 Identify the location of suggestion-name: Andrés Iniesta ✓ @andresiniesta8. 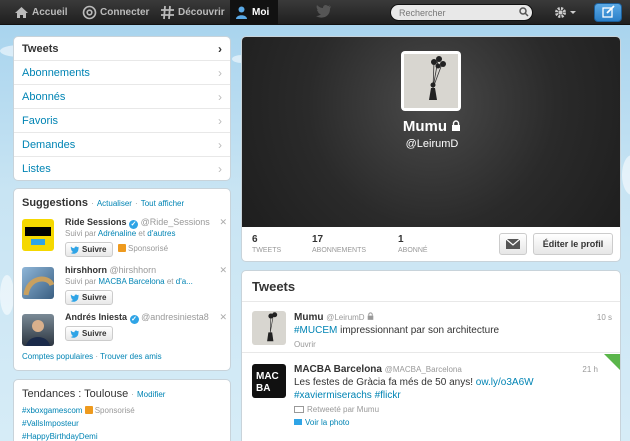
(137, 318).